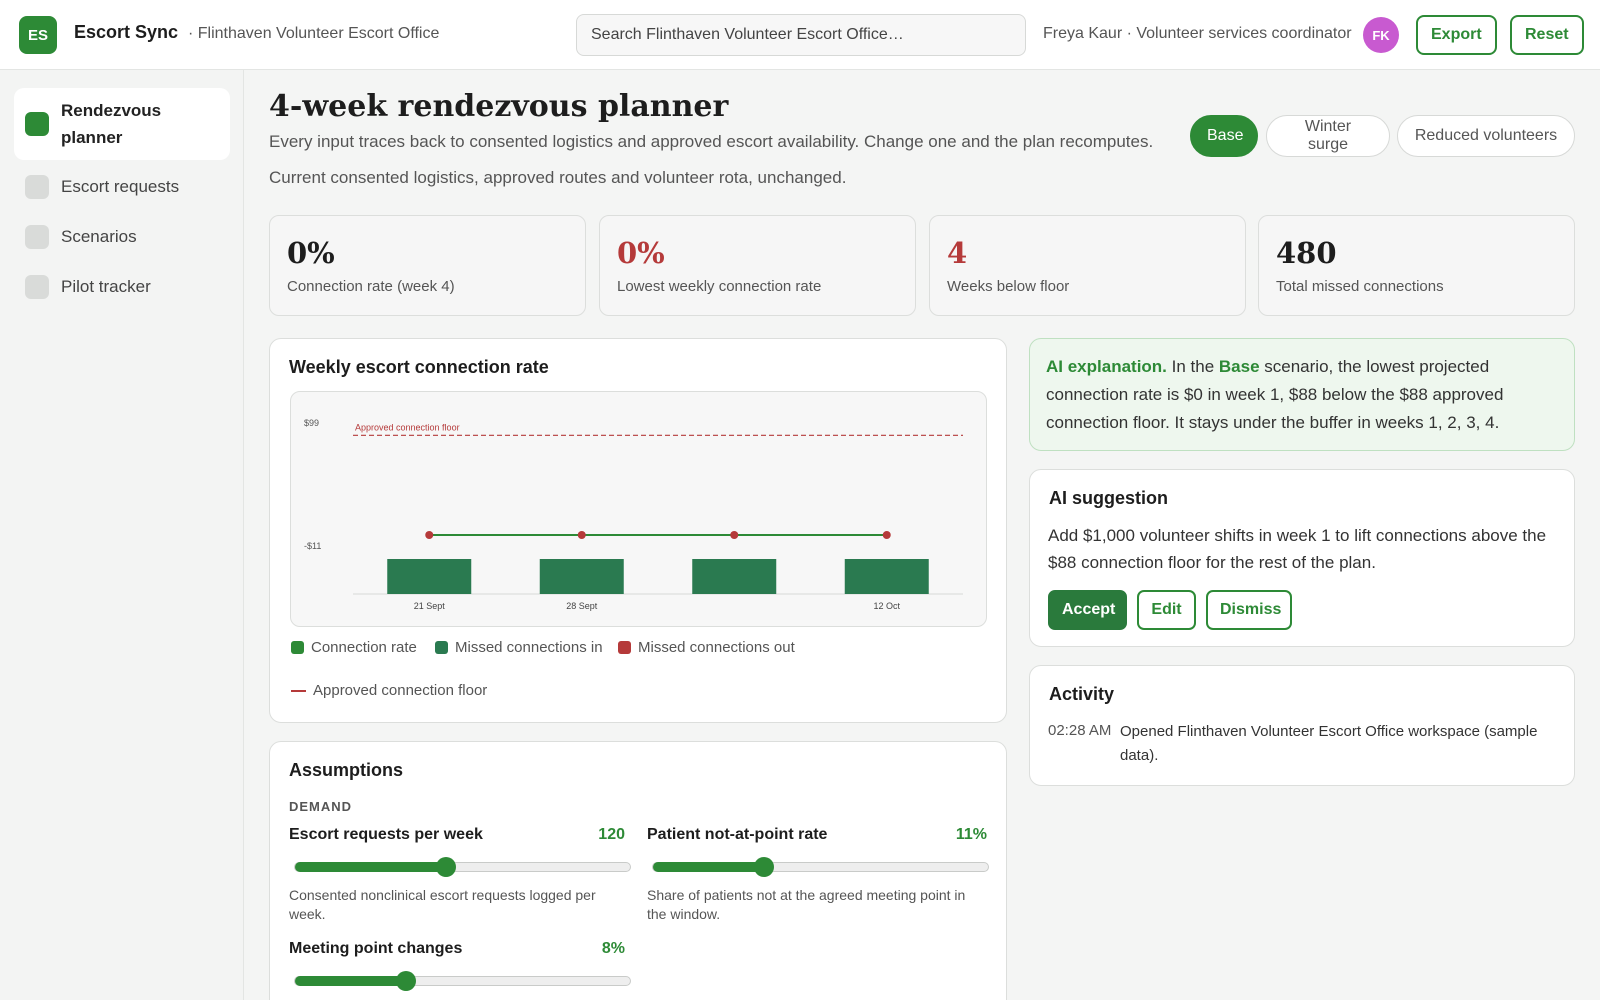 The height and width of the screenshot is (1000, 1600). What do you see at coordinates (1547, 35) in the screenshot?
I see `reset-button: Reset` at bounding box center [1547, 35].